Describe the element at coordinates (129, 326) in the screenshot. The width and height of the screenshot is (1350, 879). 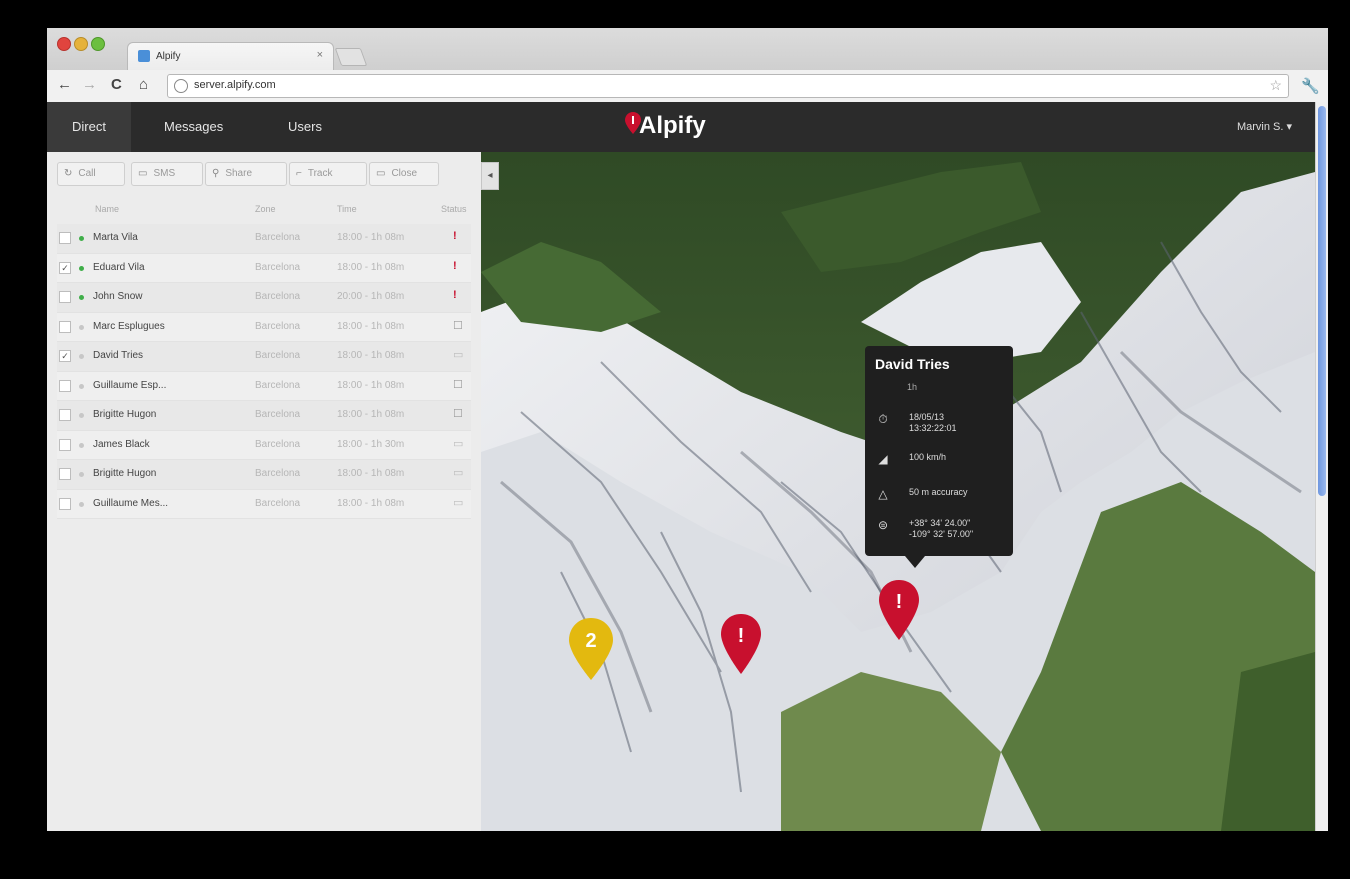
I see `user-name: Marc Esplugues` at that location.